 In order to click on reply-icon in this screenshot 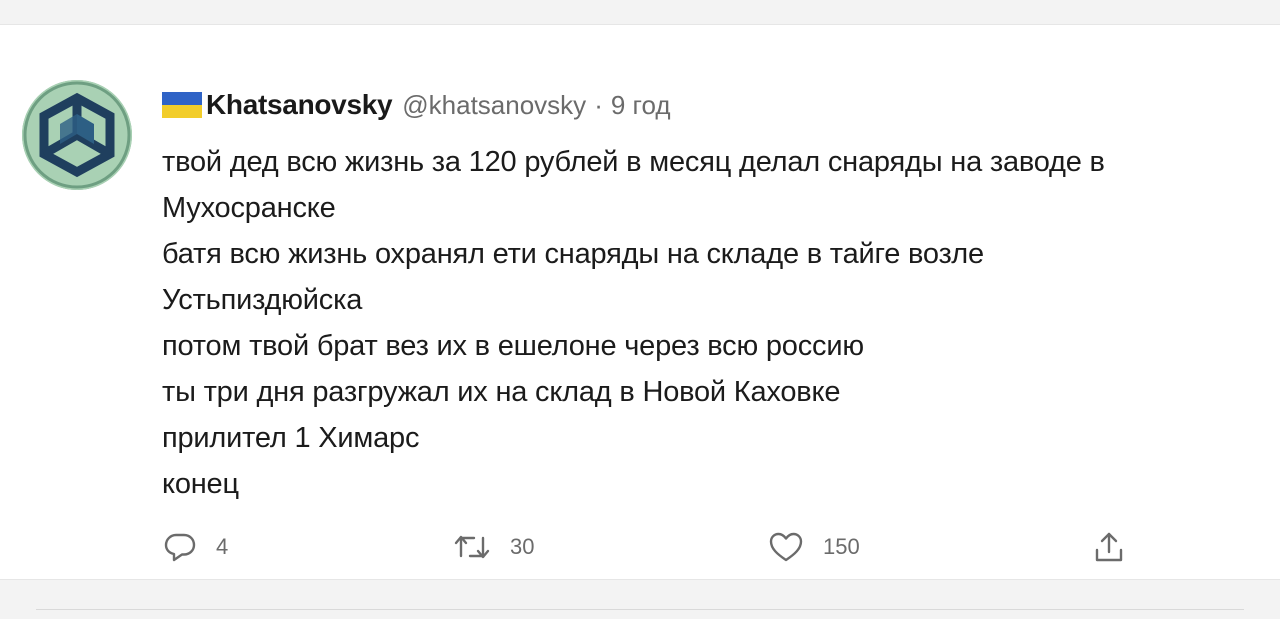, I will do `click(180, 547)`.